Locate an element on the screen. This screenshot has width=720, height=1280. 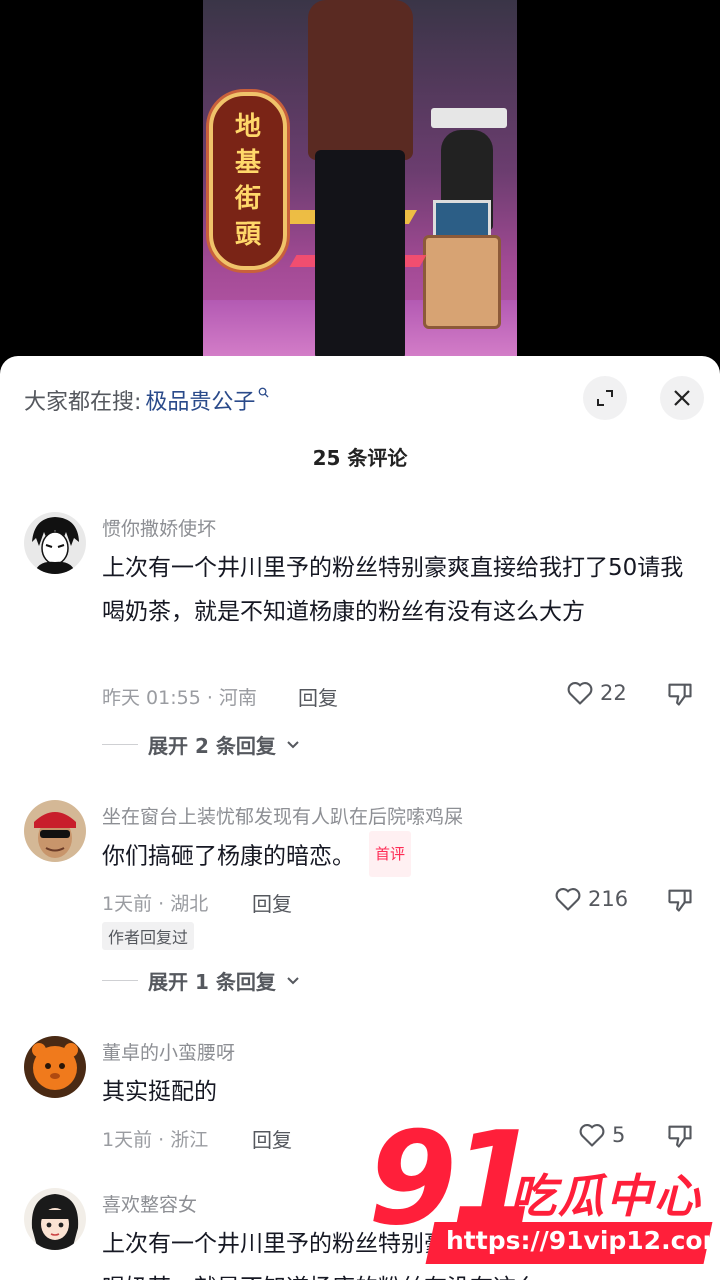
video-frame: 地 基 街 頭 is located at coordinates (360, 190).